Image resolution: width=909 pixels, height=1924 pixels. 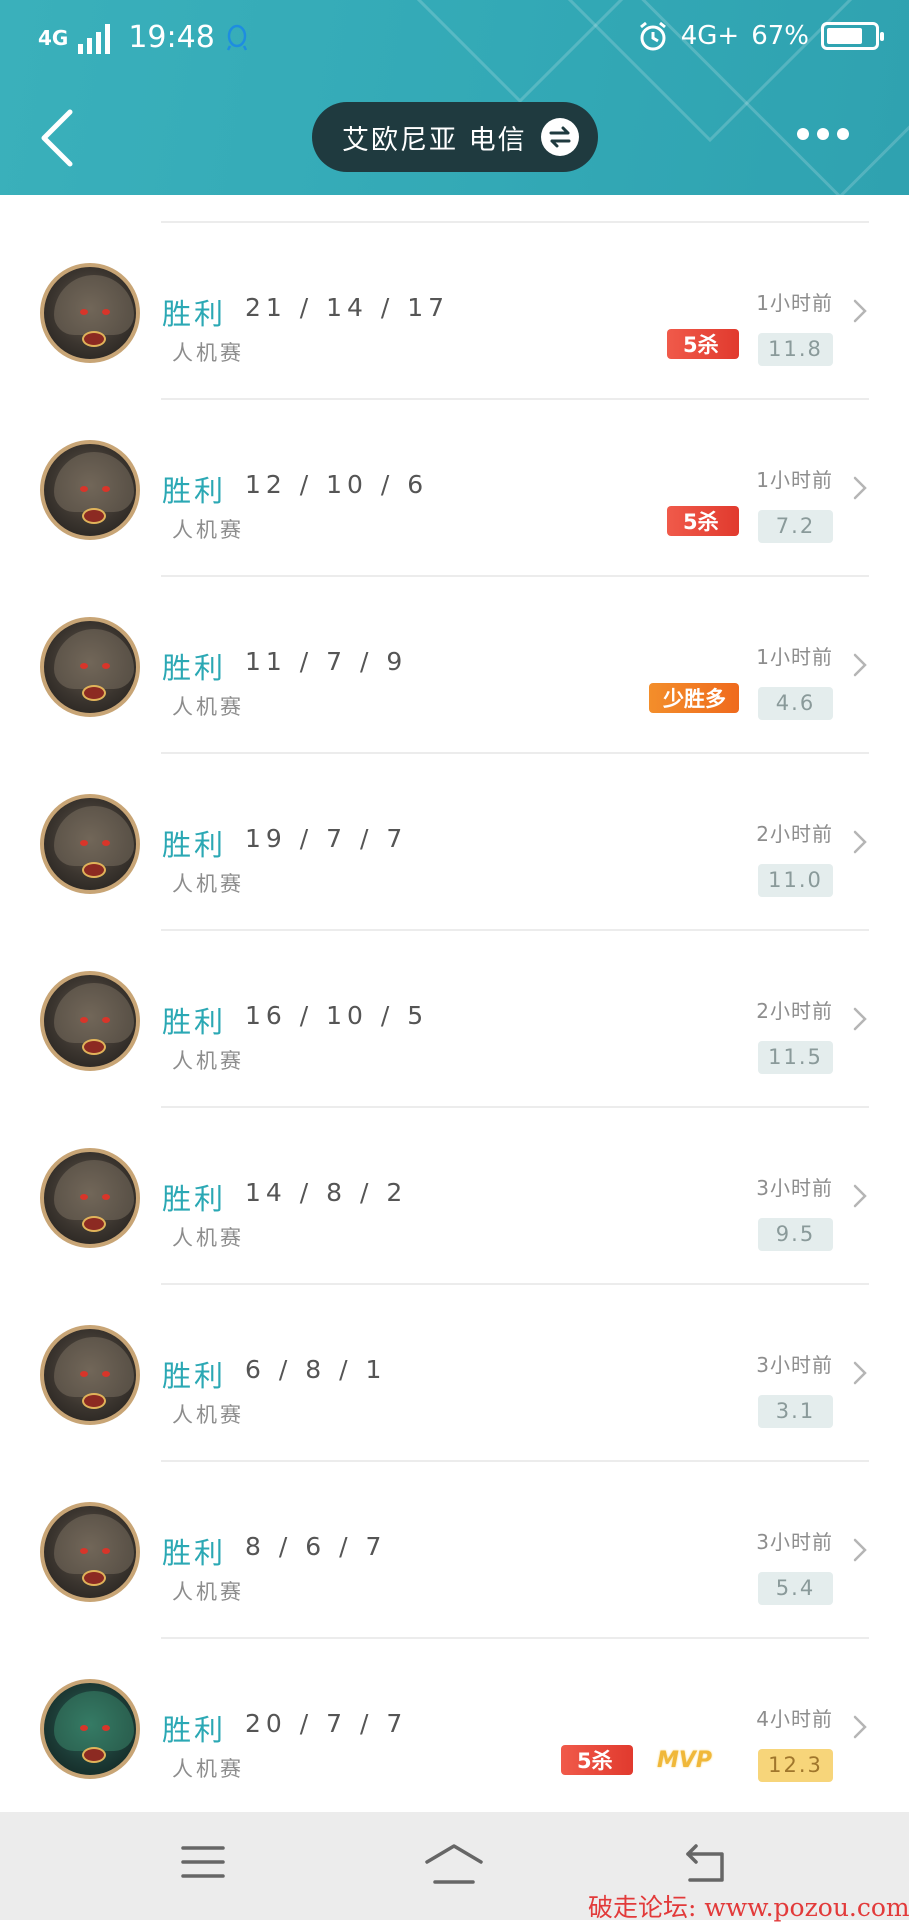 What do you see at coordinates (454, 1196) in the screenshot?
I see `match-row: 胜利 14 / 8 / 2 人机赛 3小时前 9.5` at bounding box center [454, 1196].